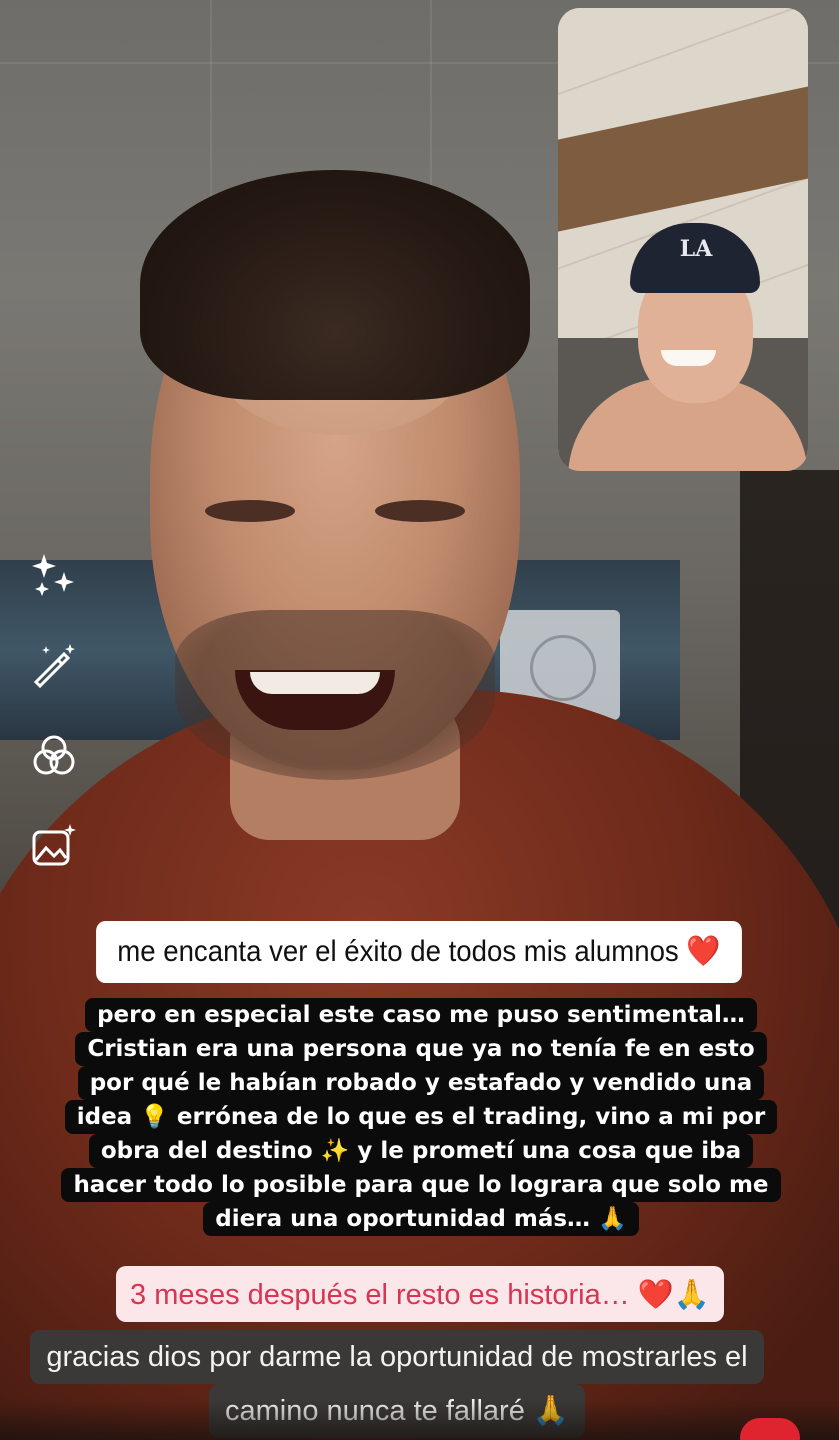 The height and width of the screenshot is (1440, 839). I want to click on cap-logo: LA, so click(696, 249).